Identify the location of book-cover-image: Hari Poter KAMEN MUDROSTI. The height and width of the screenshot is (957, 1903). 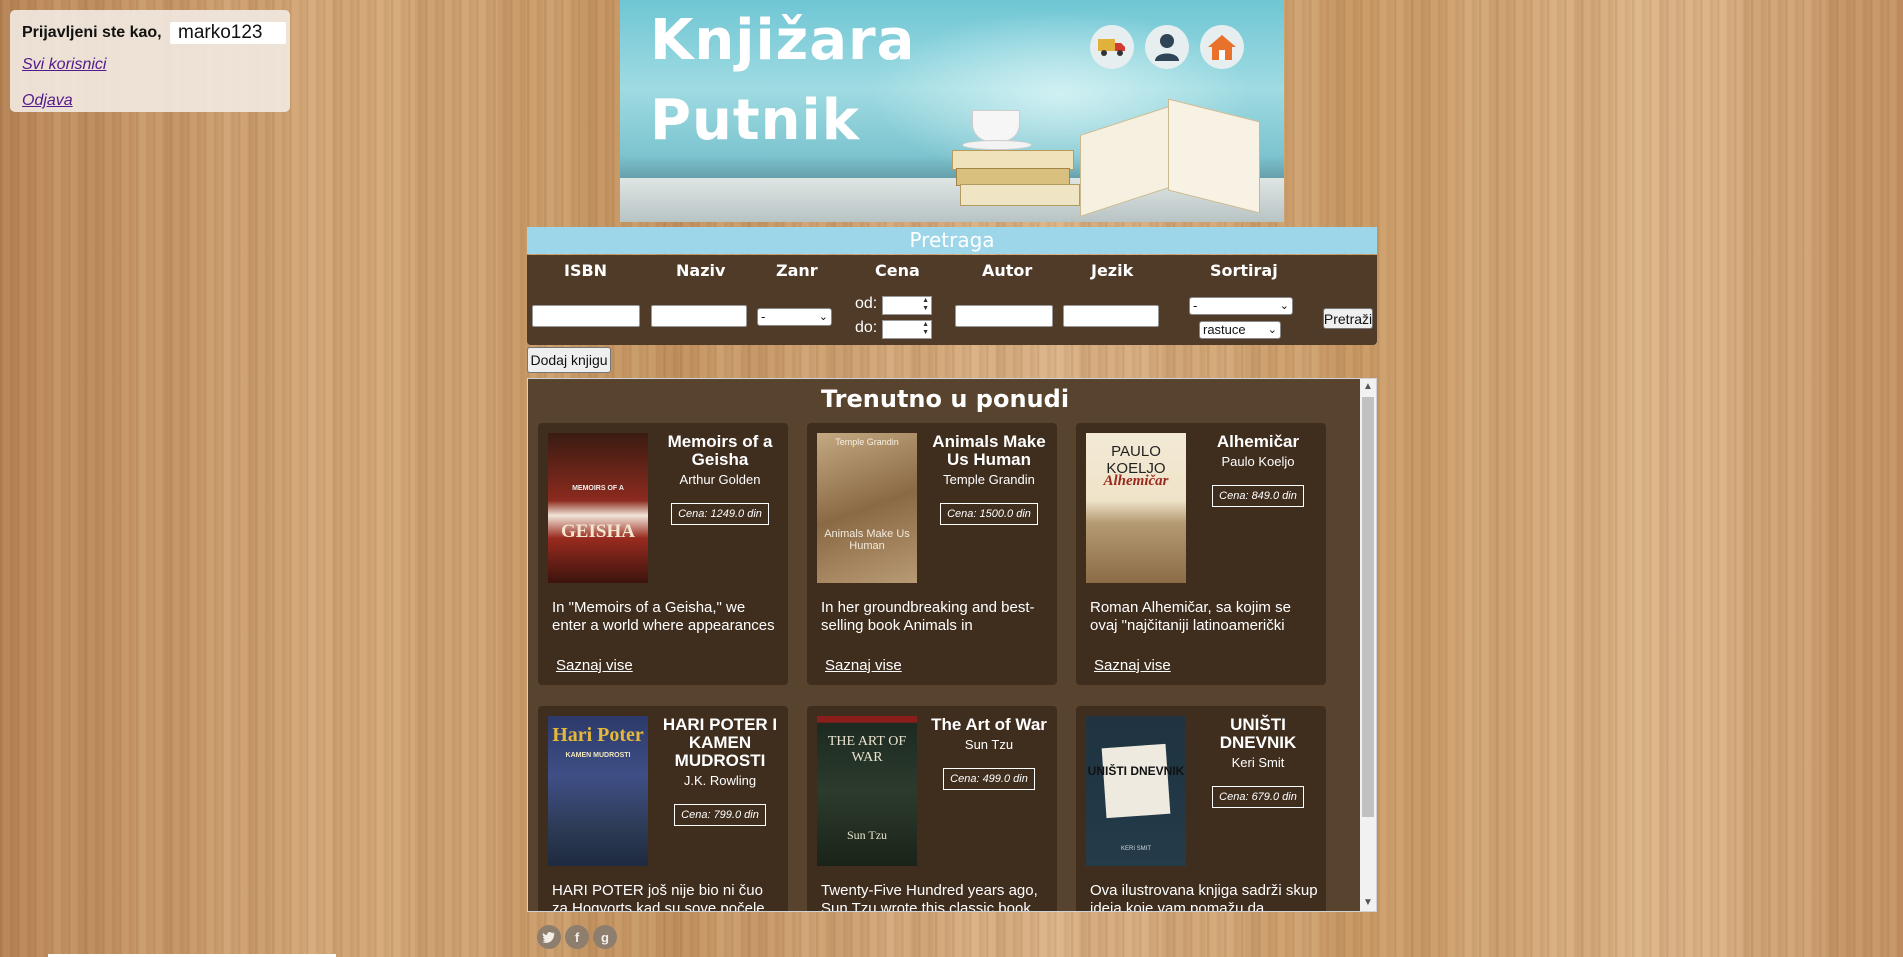
(598, 791).